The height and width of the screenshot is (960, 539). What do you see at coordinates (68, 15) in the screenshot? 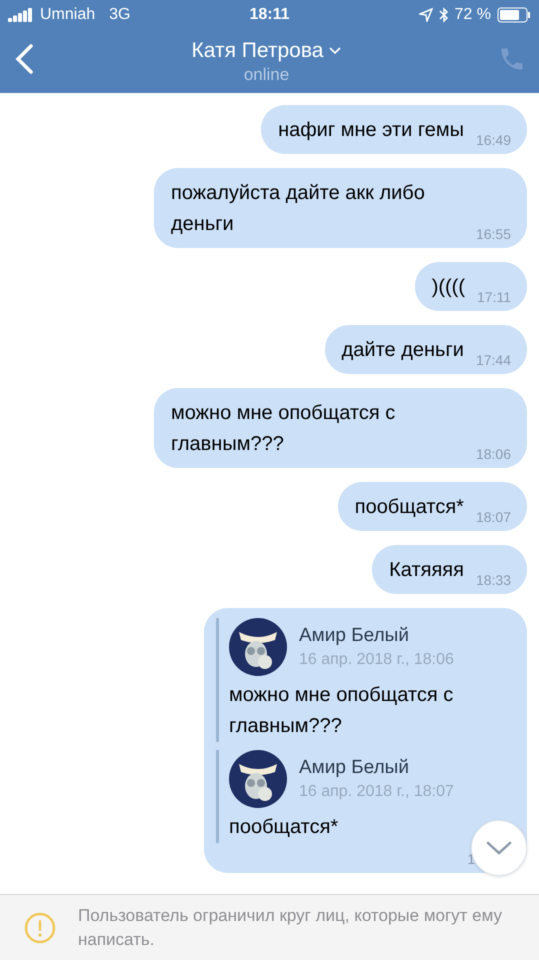
I see `carrier-name: Umniah` at bounding box center [68, 15].